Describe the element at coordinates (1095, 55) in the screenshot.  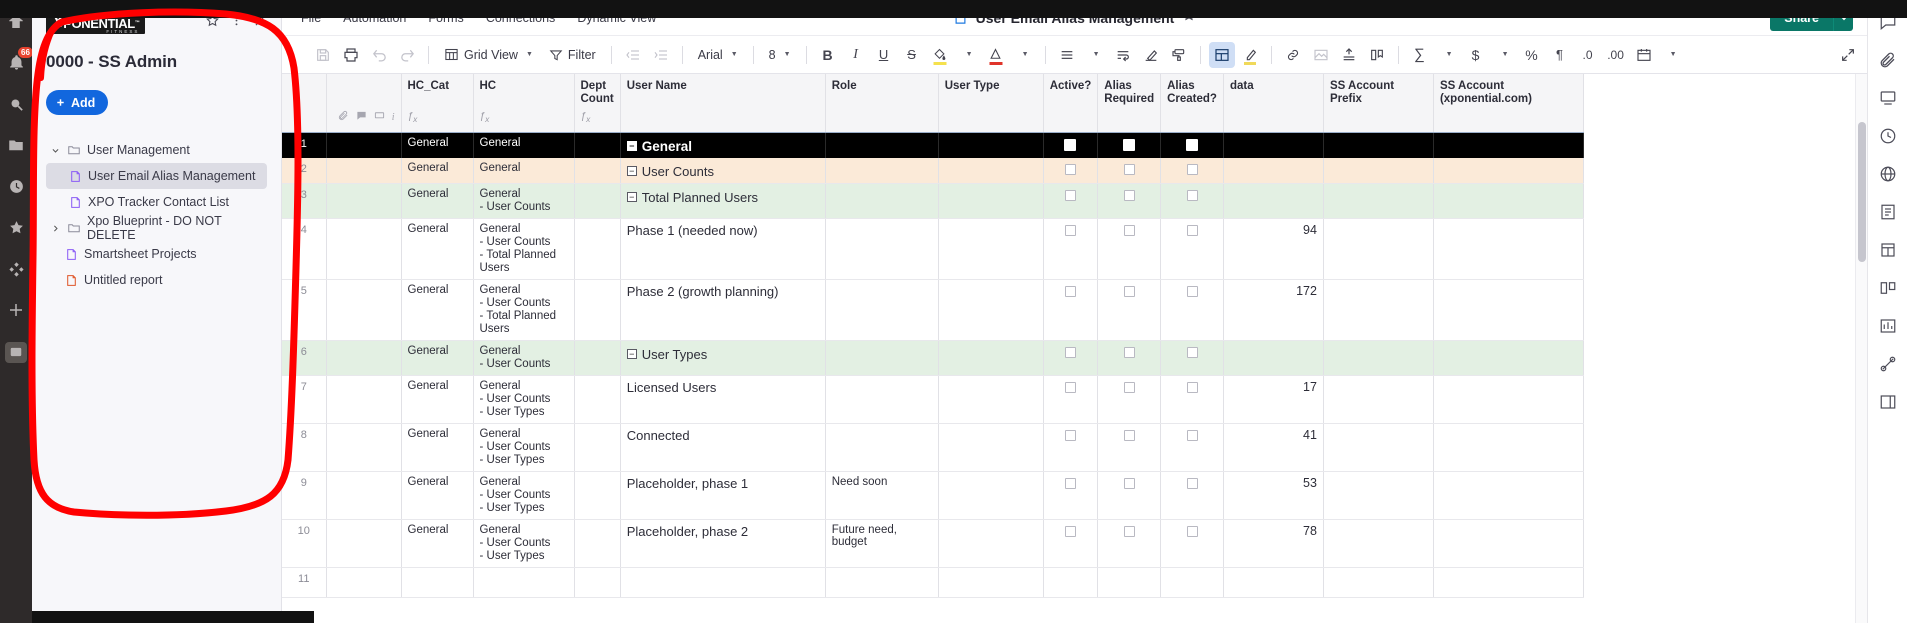
I see `align-caret: ▼` at that location.